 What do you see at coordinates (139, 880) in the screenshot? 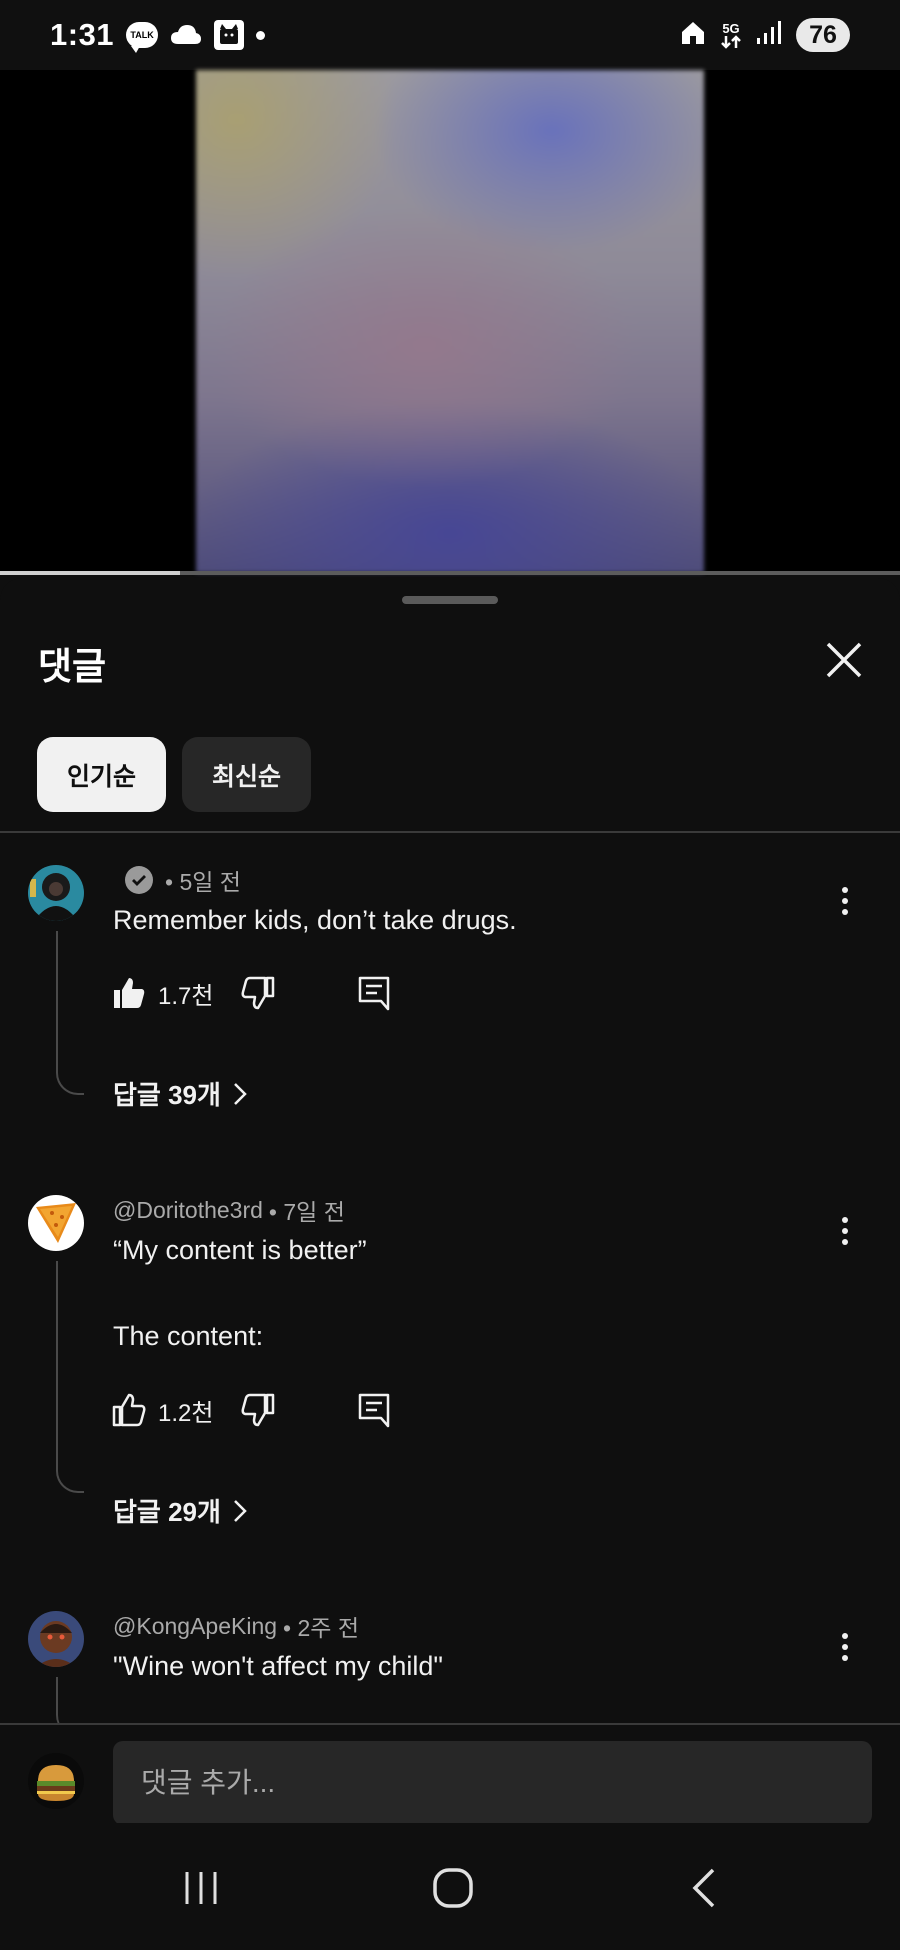
I see `verified-icon` at bounding box center [139, 880].